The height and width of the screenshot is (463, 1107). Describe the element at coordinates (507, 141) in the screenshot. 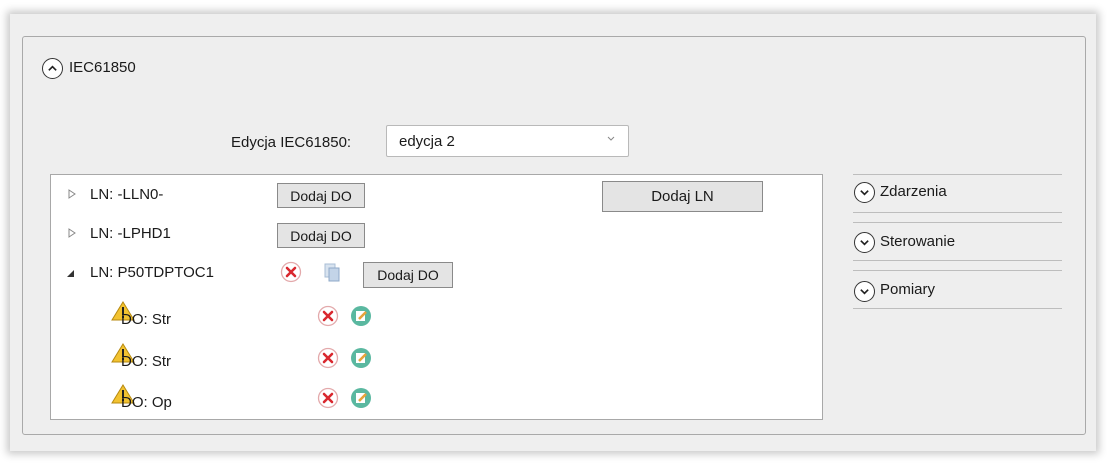

I see `edition-select: edycja 2` at that location.